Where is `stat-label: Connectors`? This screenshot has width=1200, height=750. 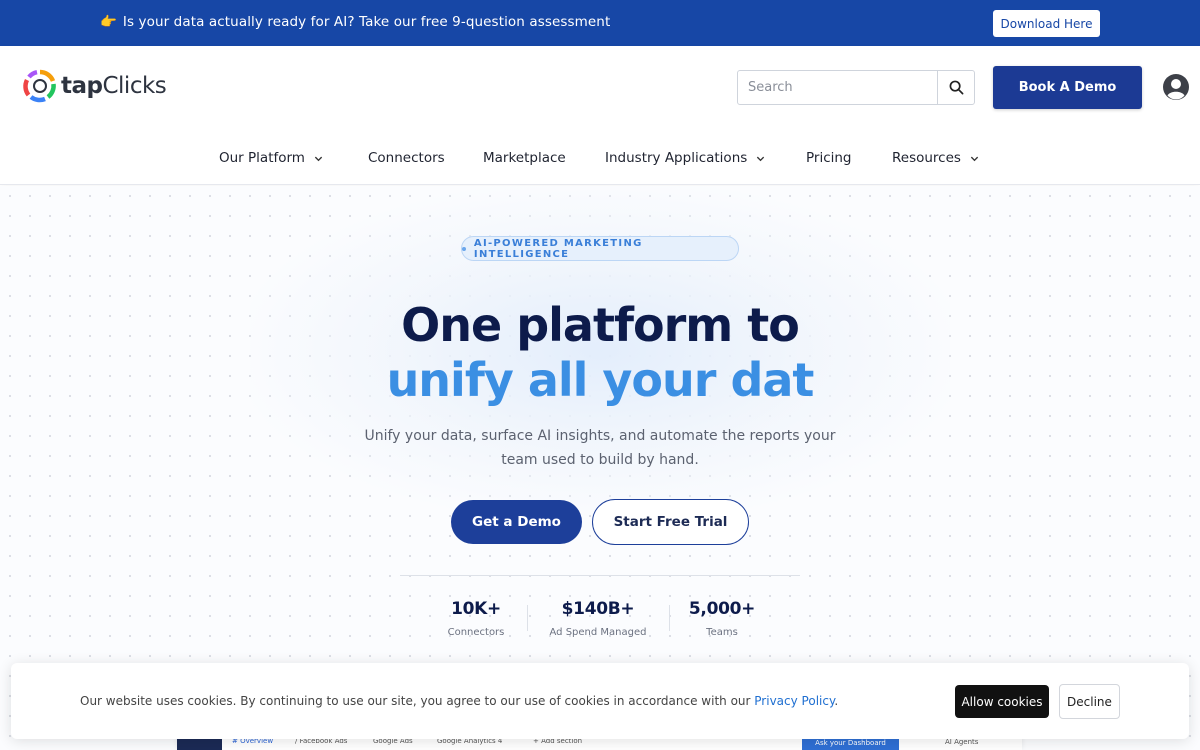
stat-label: Connectors is located at coordinates (476, 632).